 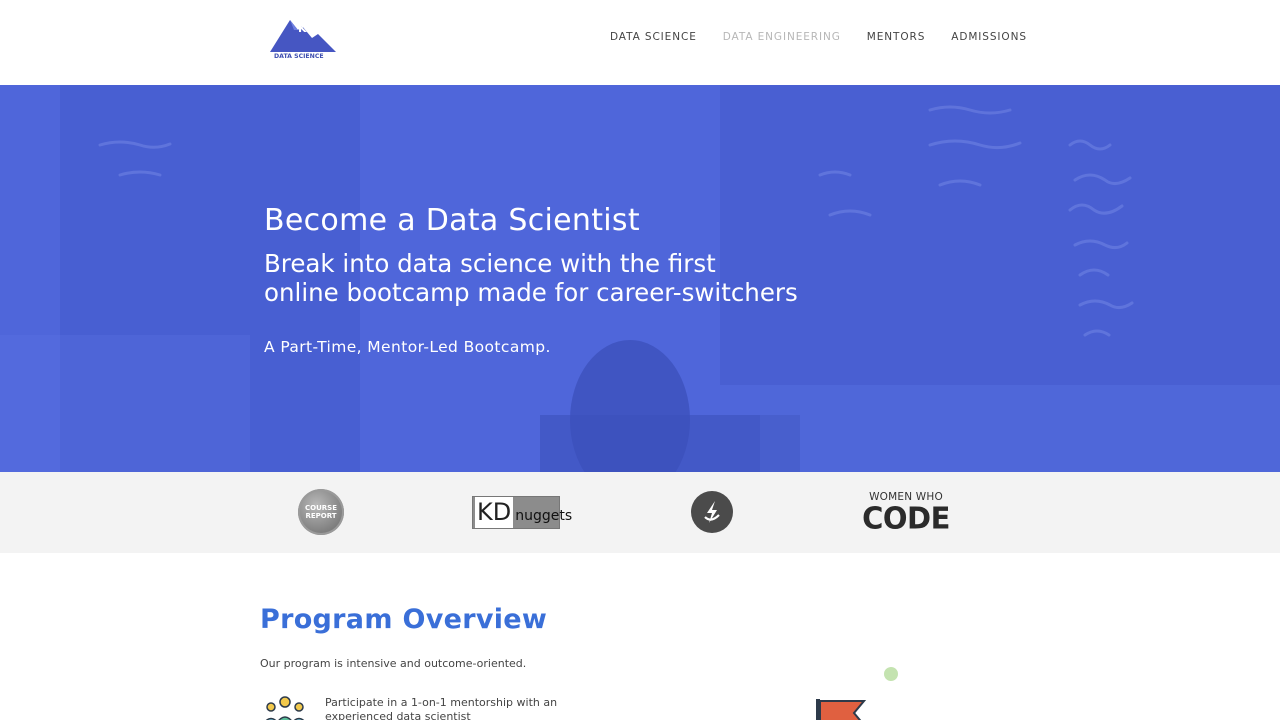 I want to click on course-report-text-1: COURSE, so click(x=321, y=508).